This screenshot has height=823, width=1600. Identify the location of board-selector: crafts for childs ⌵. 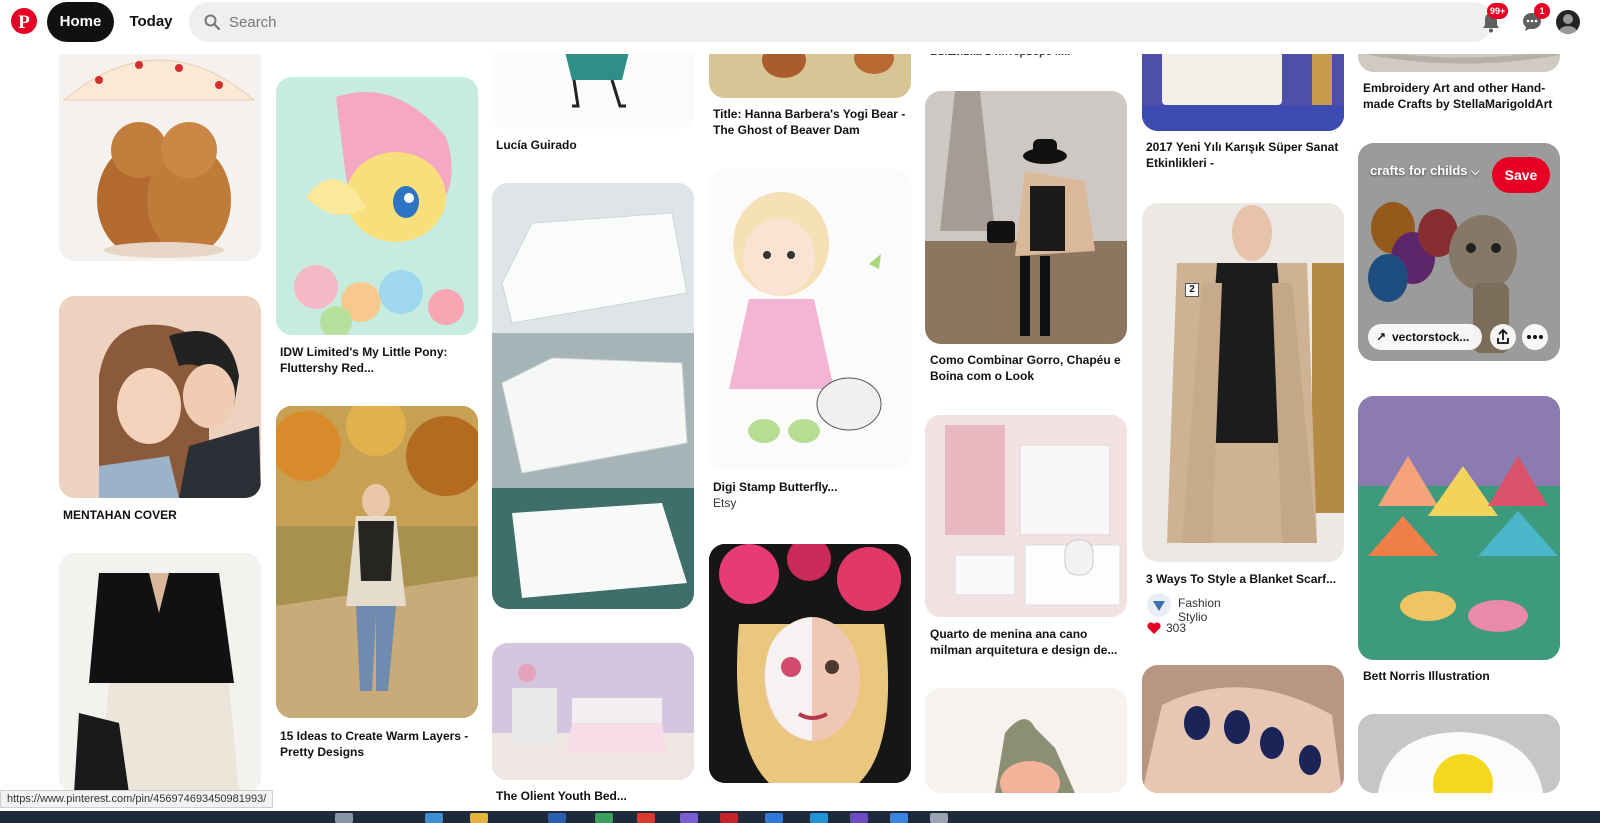
(1425, 171).